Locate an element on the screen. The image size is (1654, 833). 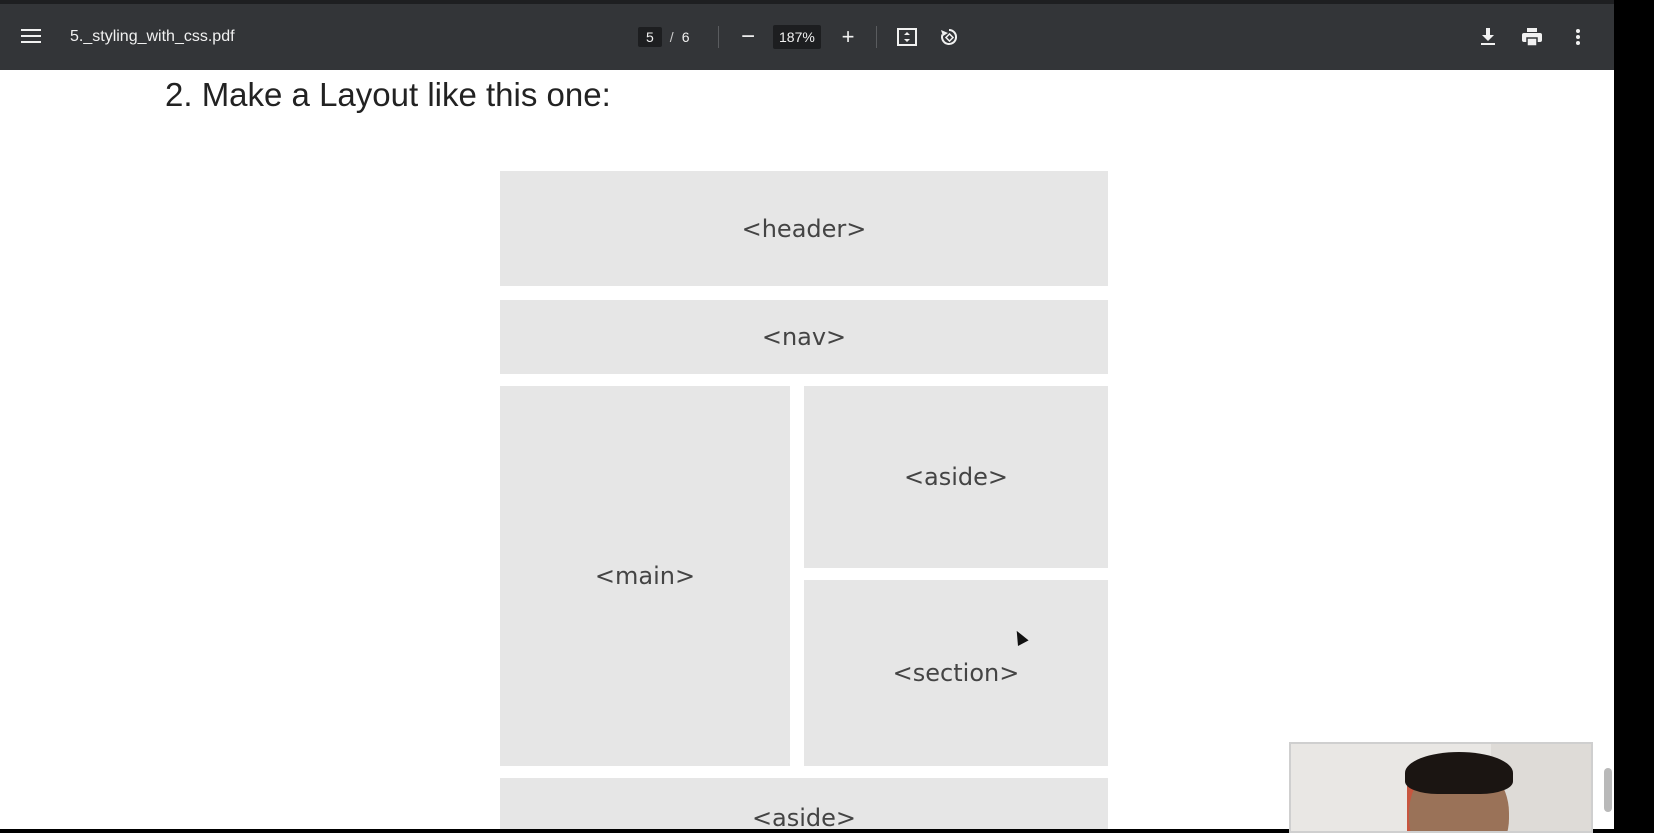
pdf-toolbar: 5._styling_with_css.pdf 5 / 6 − 187% + is located at coordinates (807, 35).